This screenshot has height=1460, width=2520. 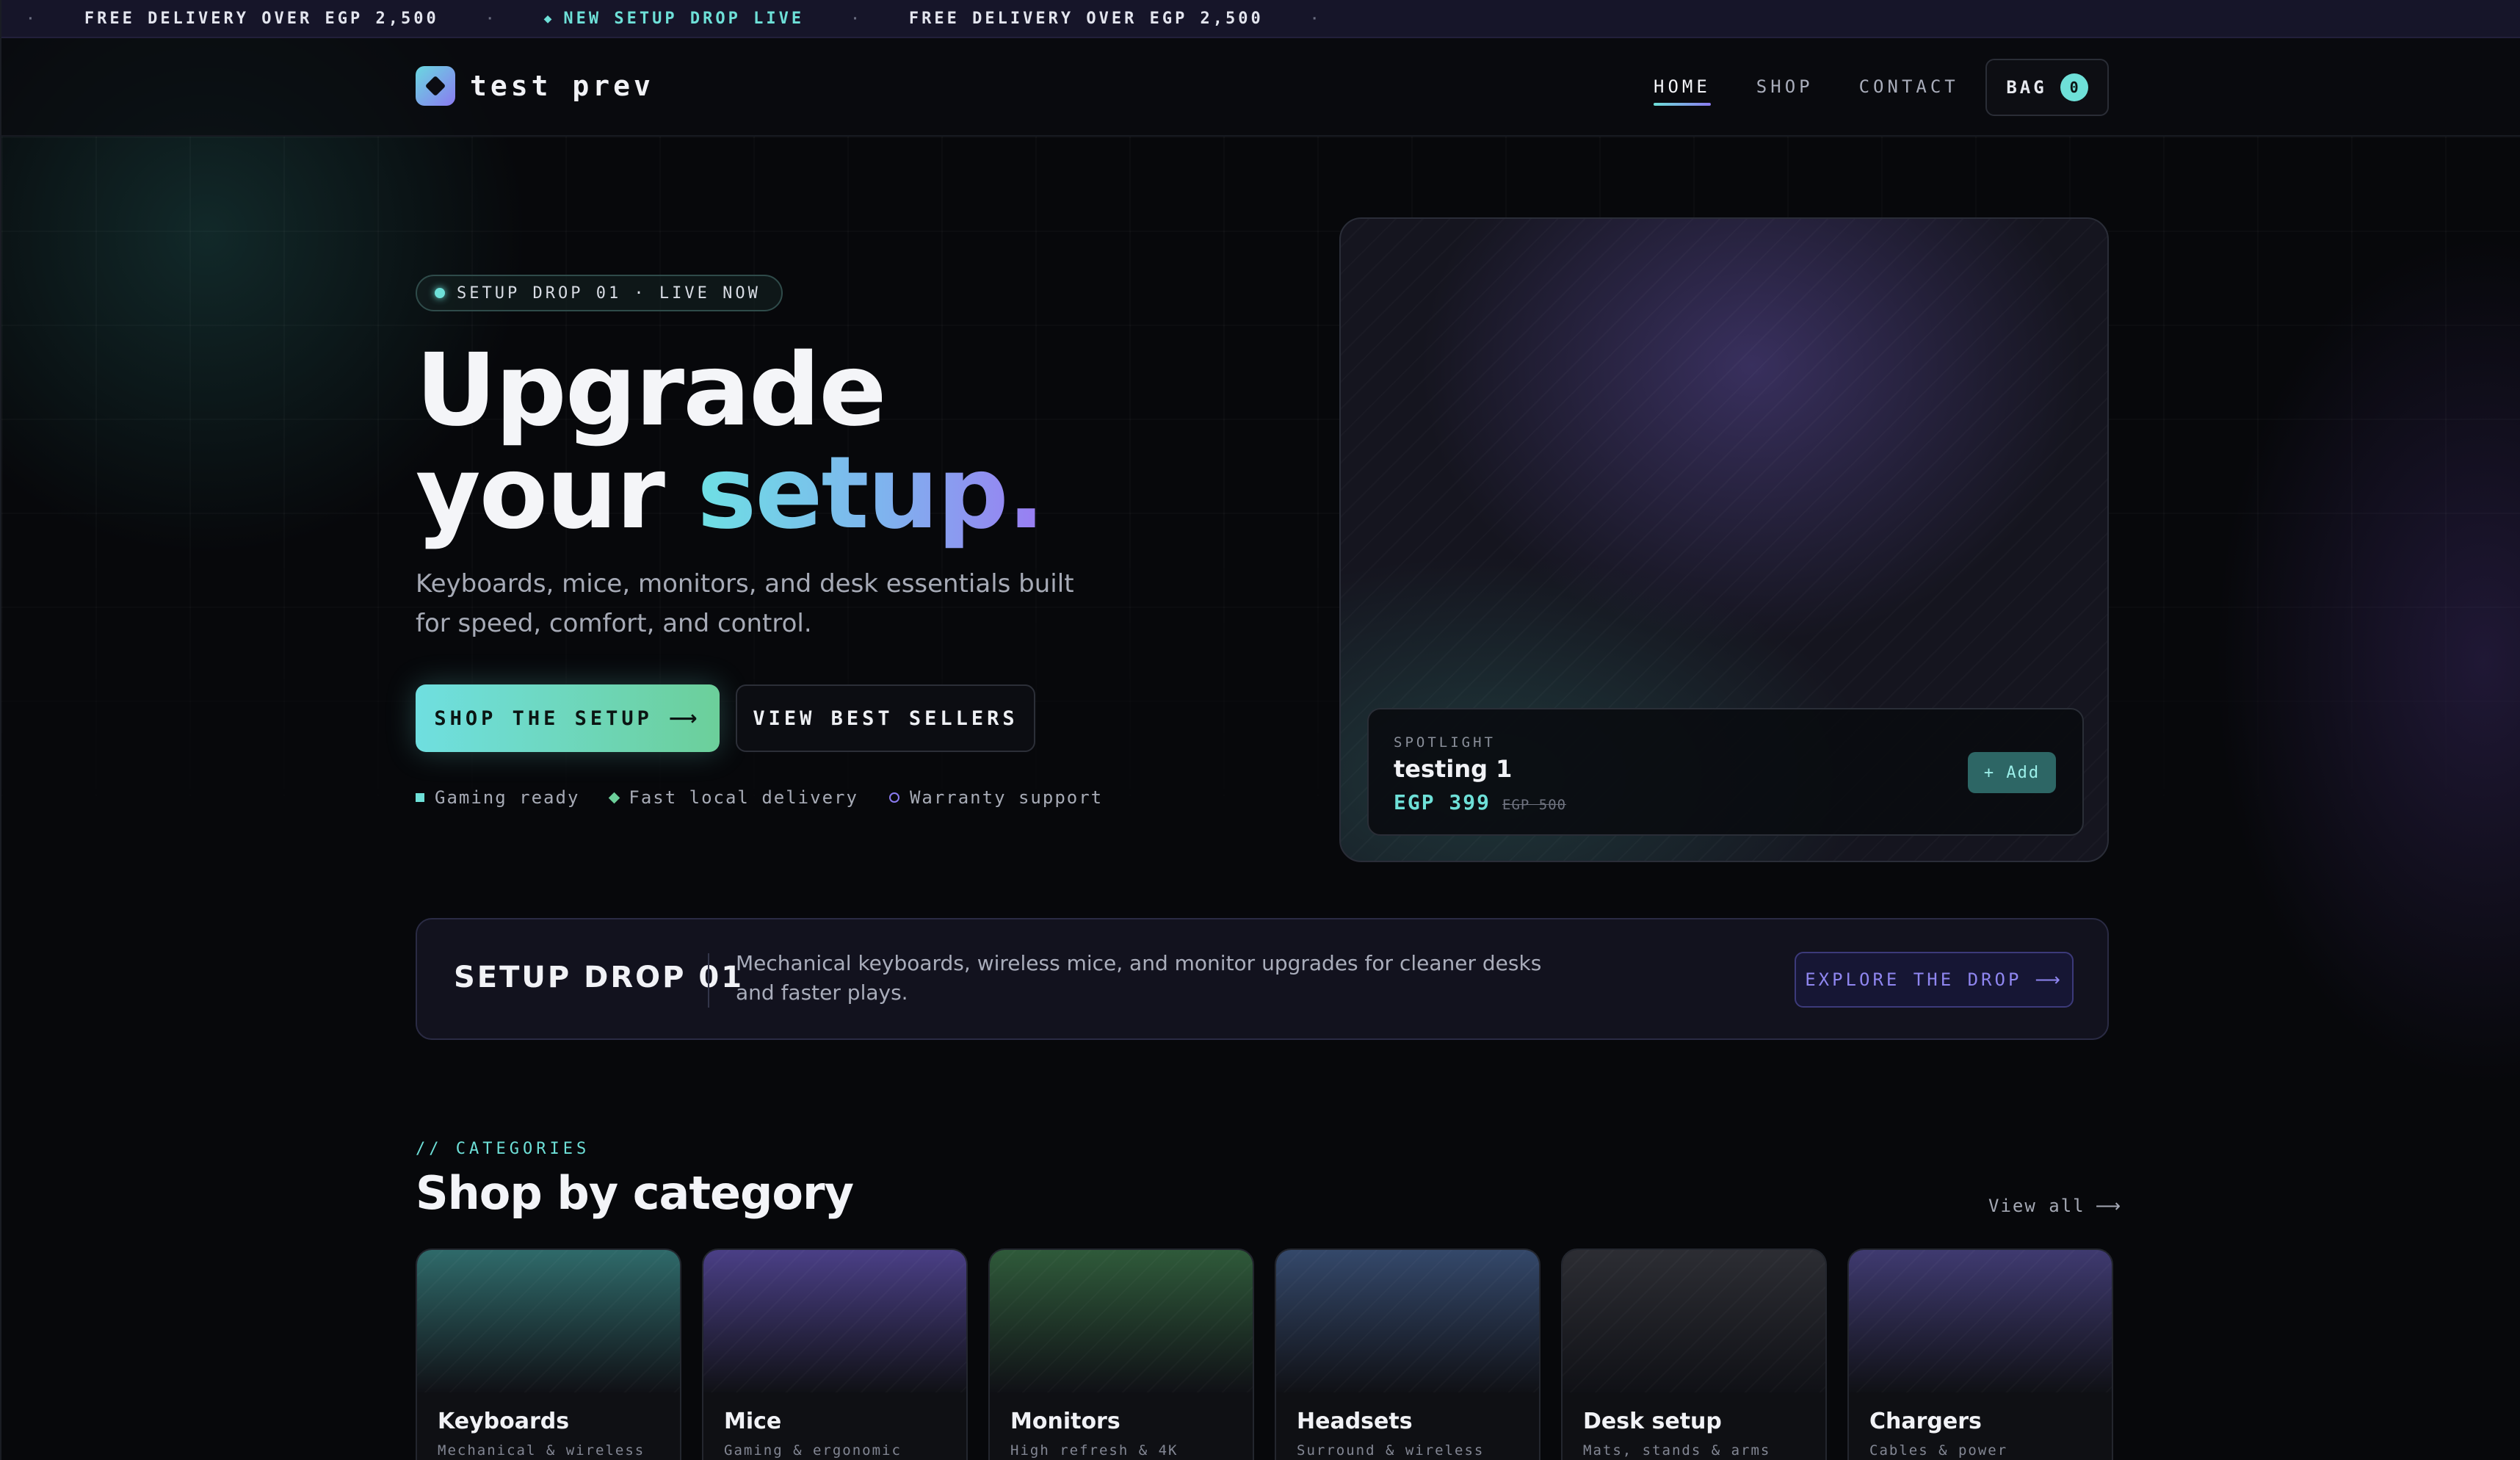 I want to click on category-card-headsets: Headsets Surround & wireless, so click(x=1408, y=1354).